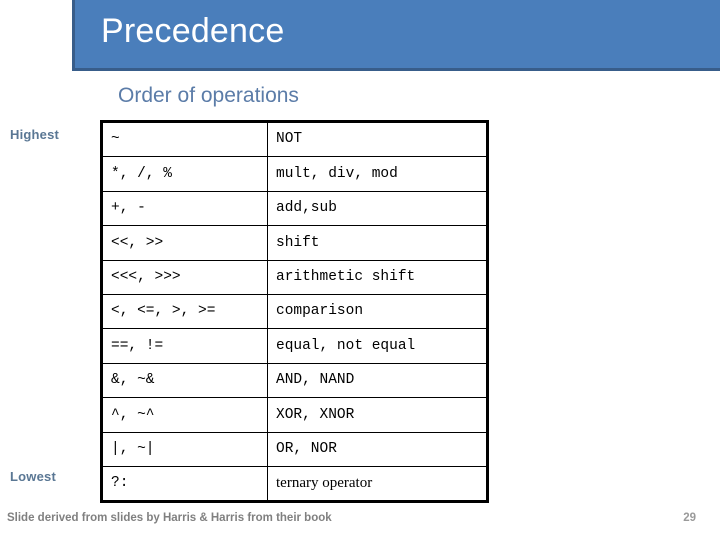  Describe the element at coordinates (184, 139) in the screenshot. I see `cell-operators: ~` at that location.